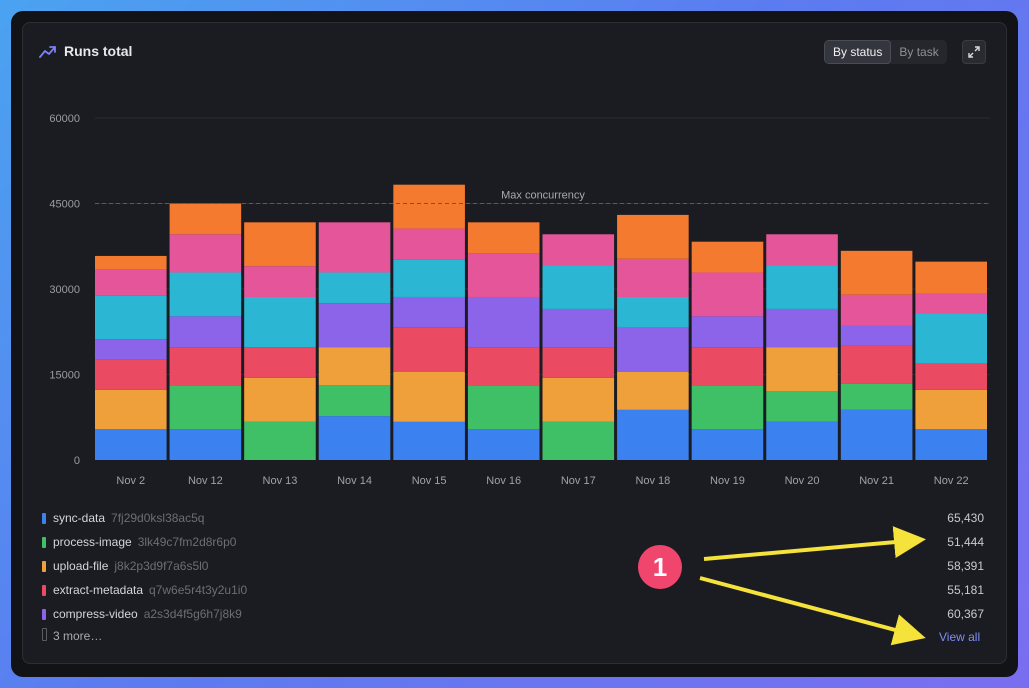  What do you see at coordinates (513, 542) in the screenshot?
I see `legend-row-process-image: process-image 3lk49c7fm2d8r6p0 51,444` at bounding box center [513, 542].